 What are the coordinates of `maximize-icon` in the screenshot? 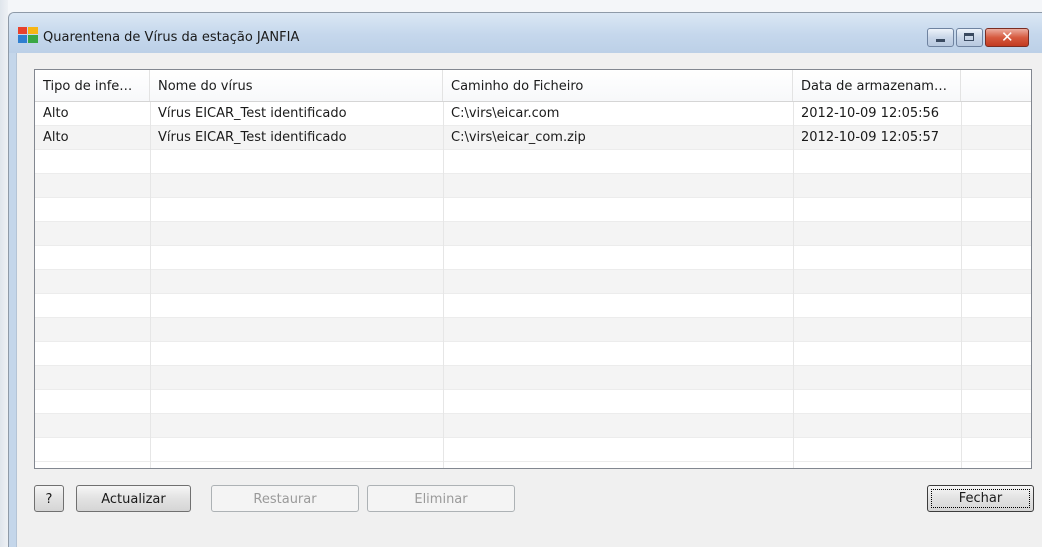 It's located at (969, 37).